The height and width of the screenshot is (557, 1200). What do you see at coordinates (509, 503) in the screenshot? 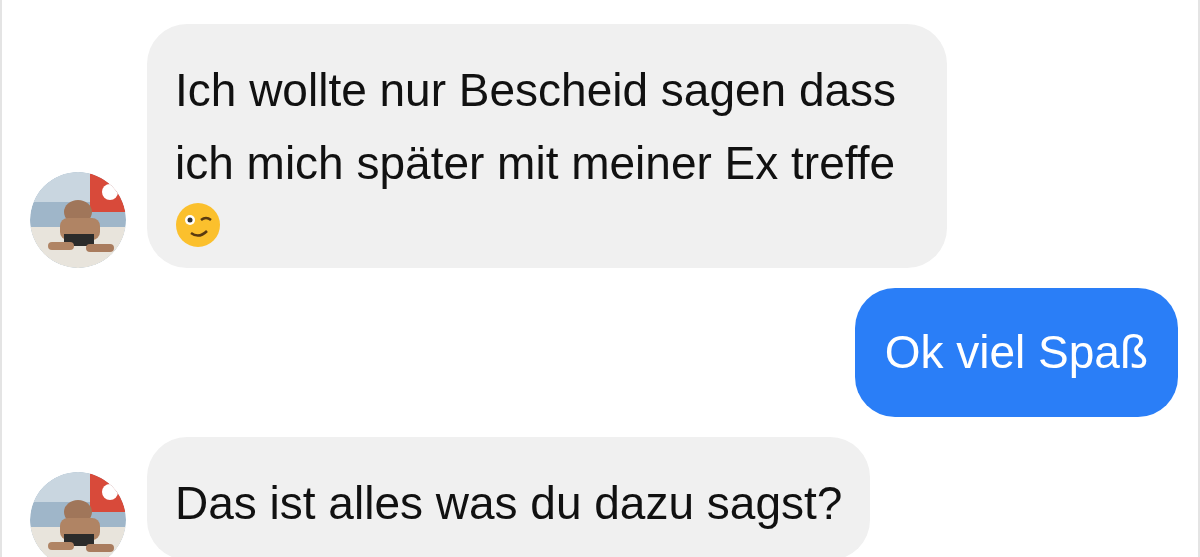
I see `message-text: Das ist alles was du dazu sagst?` at bounding box center [509, 503].